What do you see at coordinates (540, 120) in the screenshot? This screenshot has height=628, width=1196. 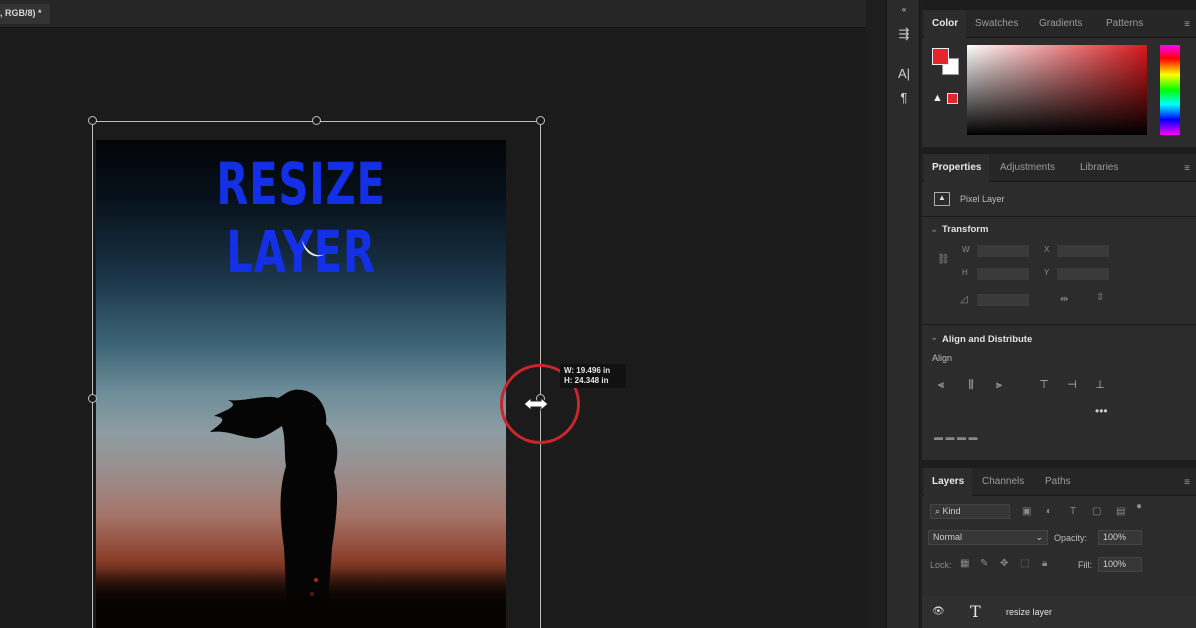 I see `handle-top-right` at bounding box center [540, 120].